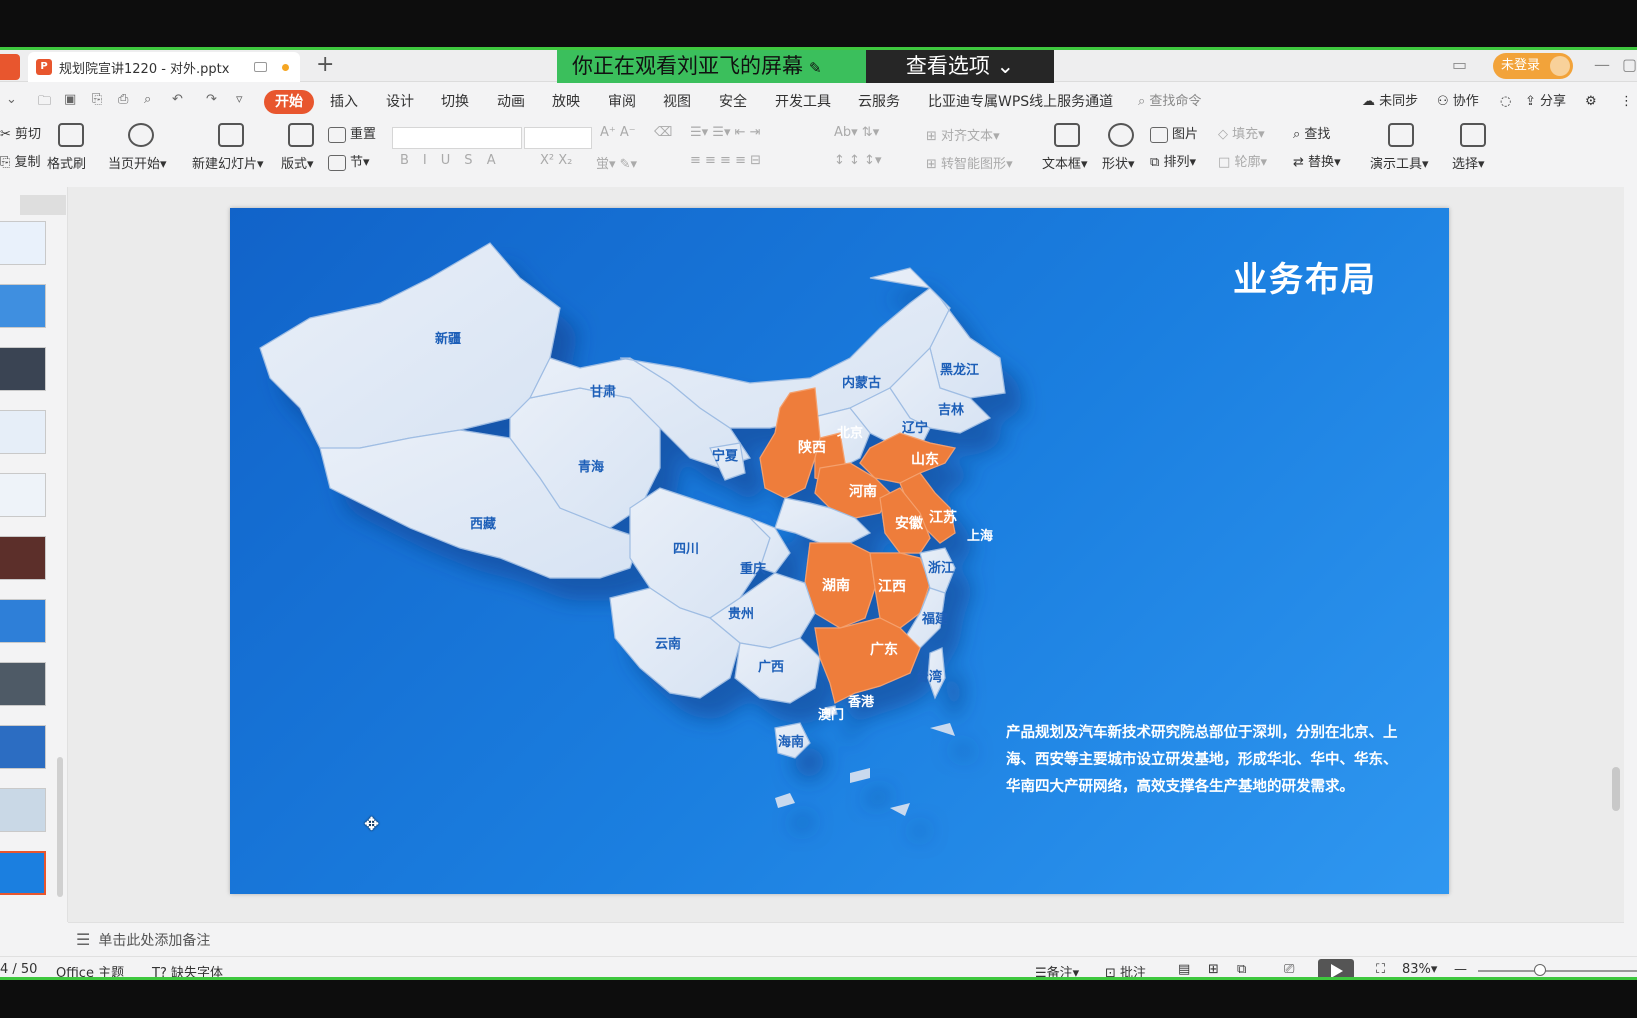 This screenshot has width=1637, height=1018. What do you see at coordinates (725, 160) in the screenshot?
I see `paragraph-align-icons: ≡ ≡ ≡ ≡ ⊟` at bounding box center [725, 160].